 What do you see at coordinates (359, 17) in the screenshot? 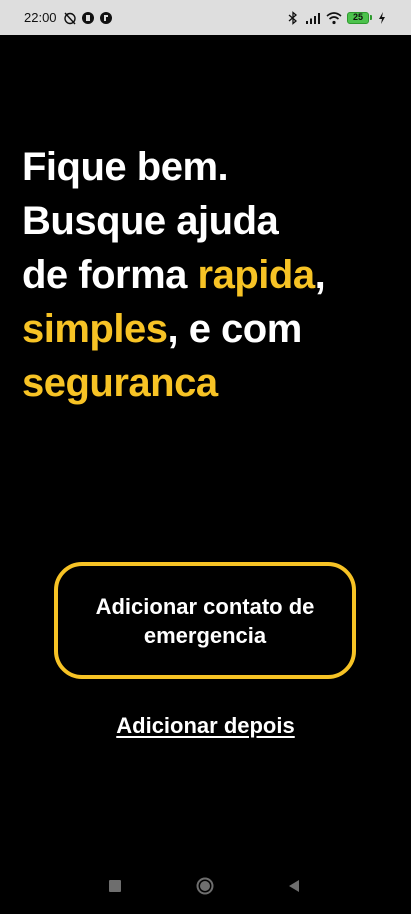
I see `battery-icon: 25` at bounding box center [359, 17].